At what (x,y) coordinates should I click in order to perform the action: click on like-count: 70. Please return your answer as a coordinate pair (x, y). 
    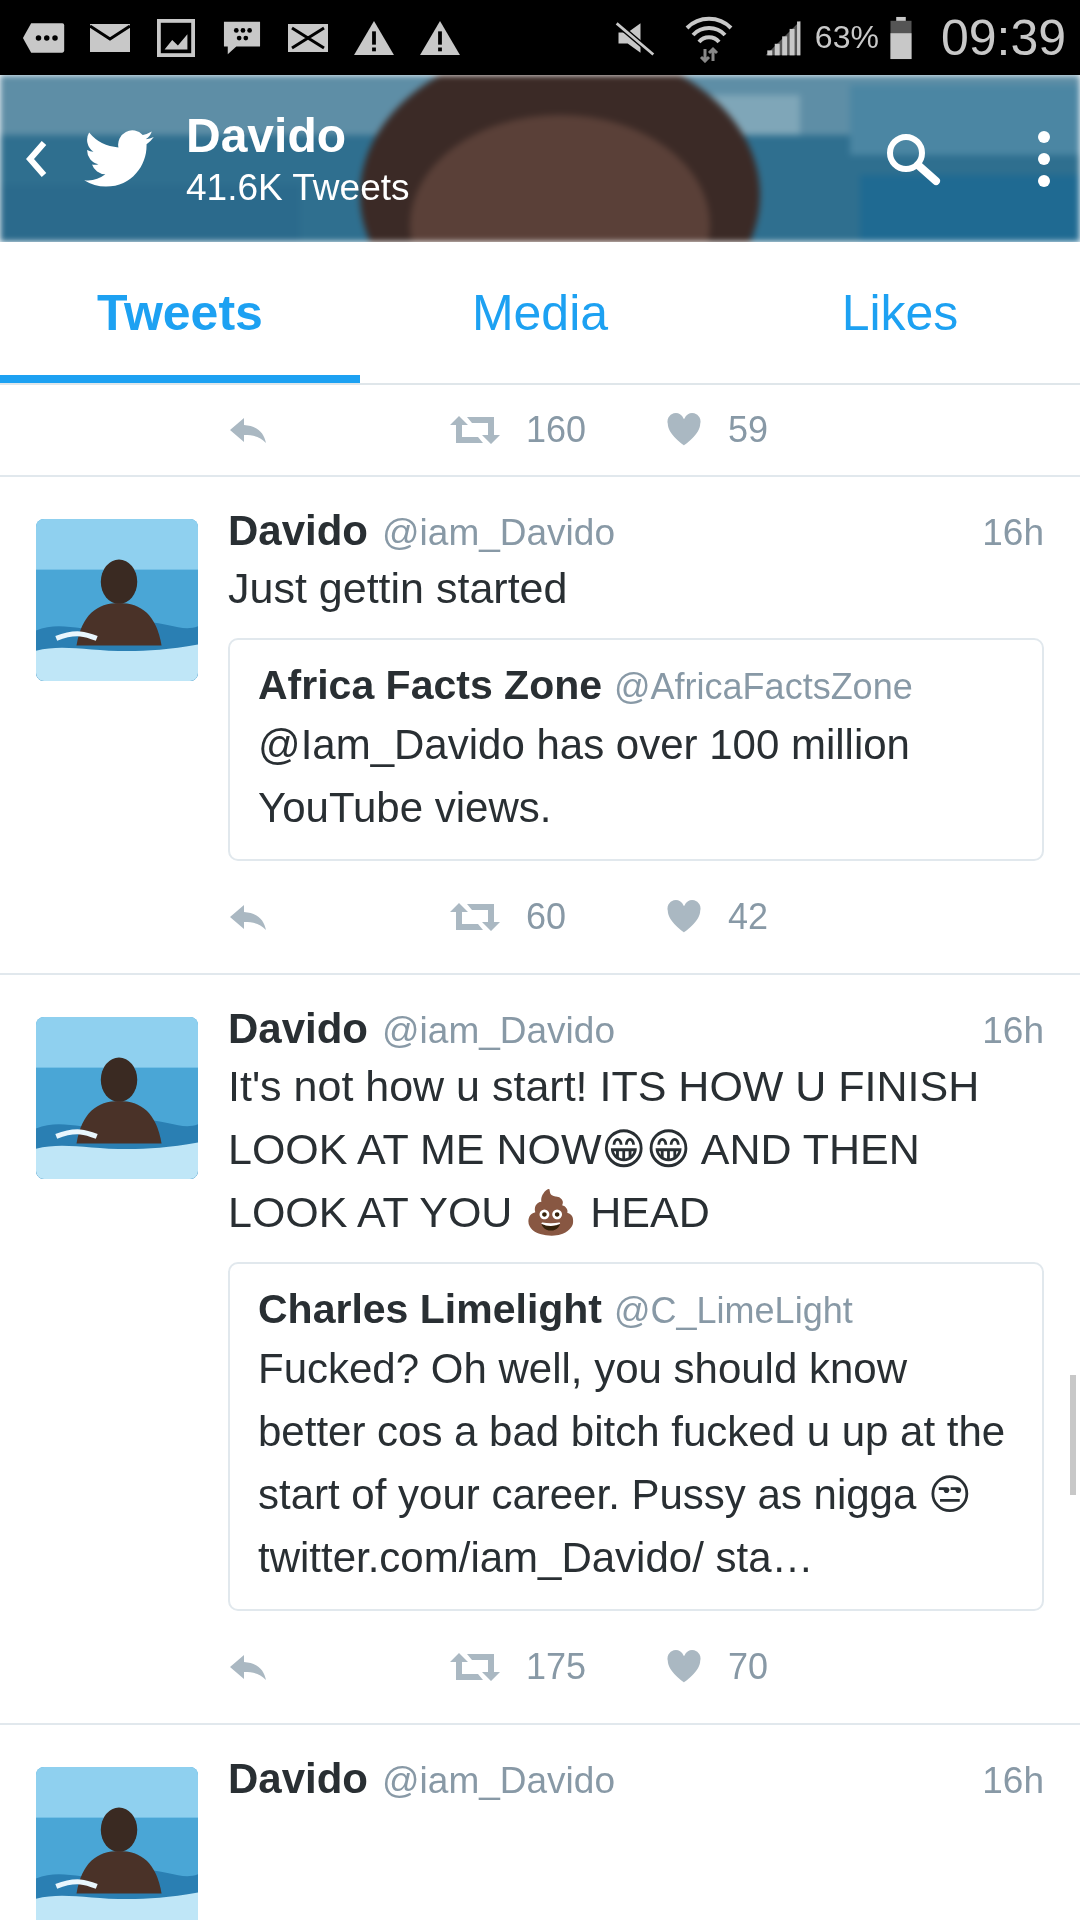
    Looking at the image, I should click on (748, 1667).